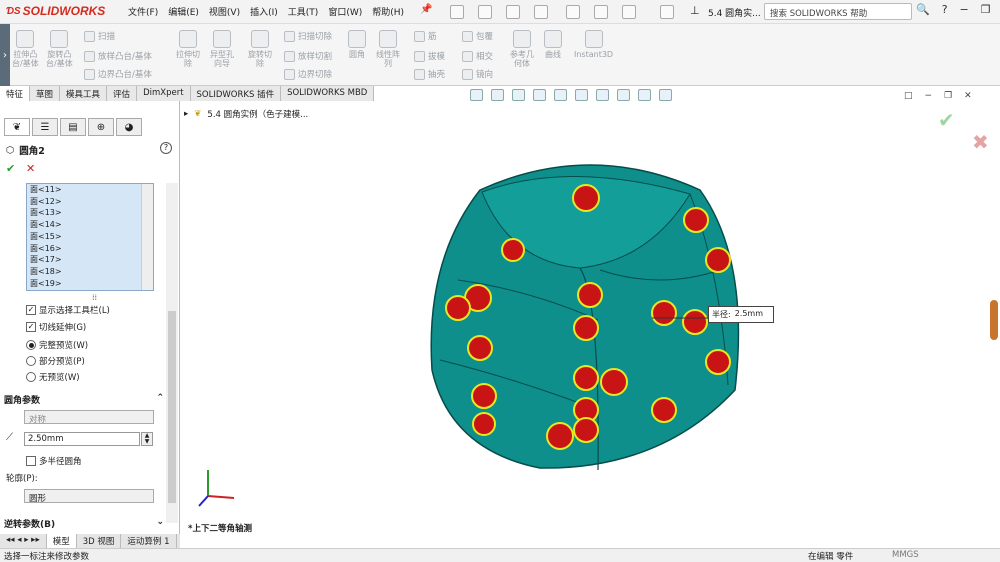  What do you see at coordinates (388, 11) in the screenshot?
I see `menu-help: 帮助(H)` at bounding box center [388, 11].